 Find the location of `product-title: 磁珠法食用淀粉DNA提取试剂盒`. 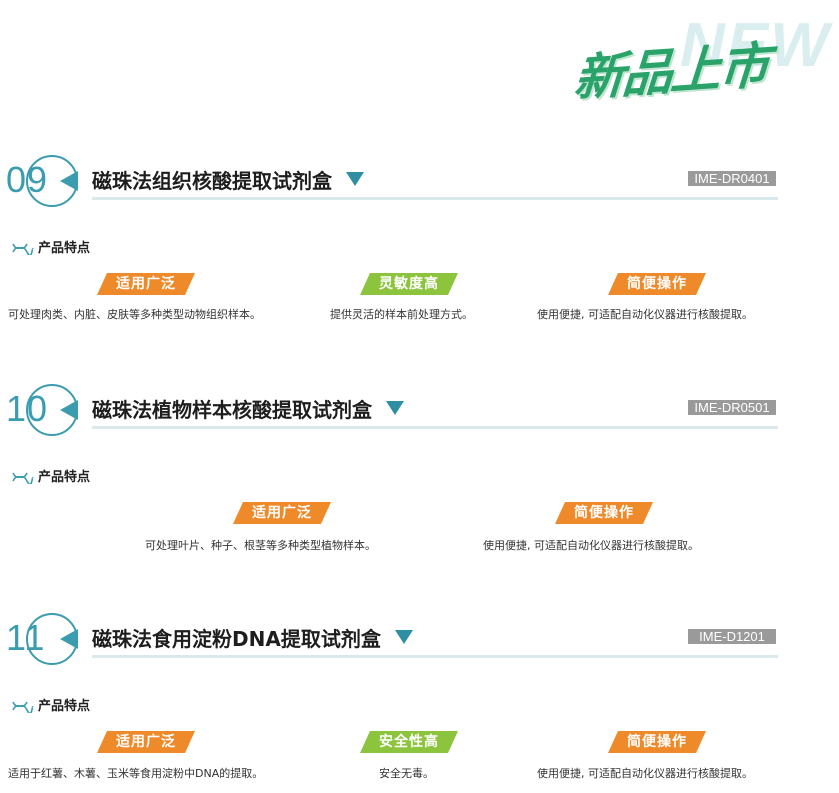

product-title: 磁珠法食用淀粉DNA提取试剂盒 is located at coordinates (252, 637).